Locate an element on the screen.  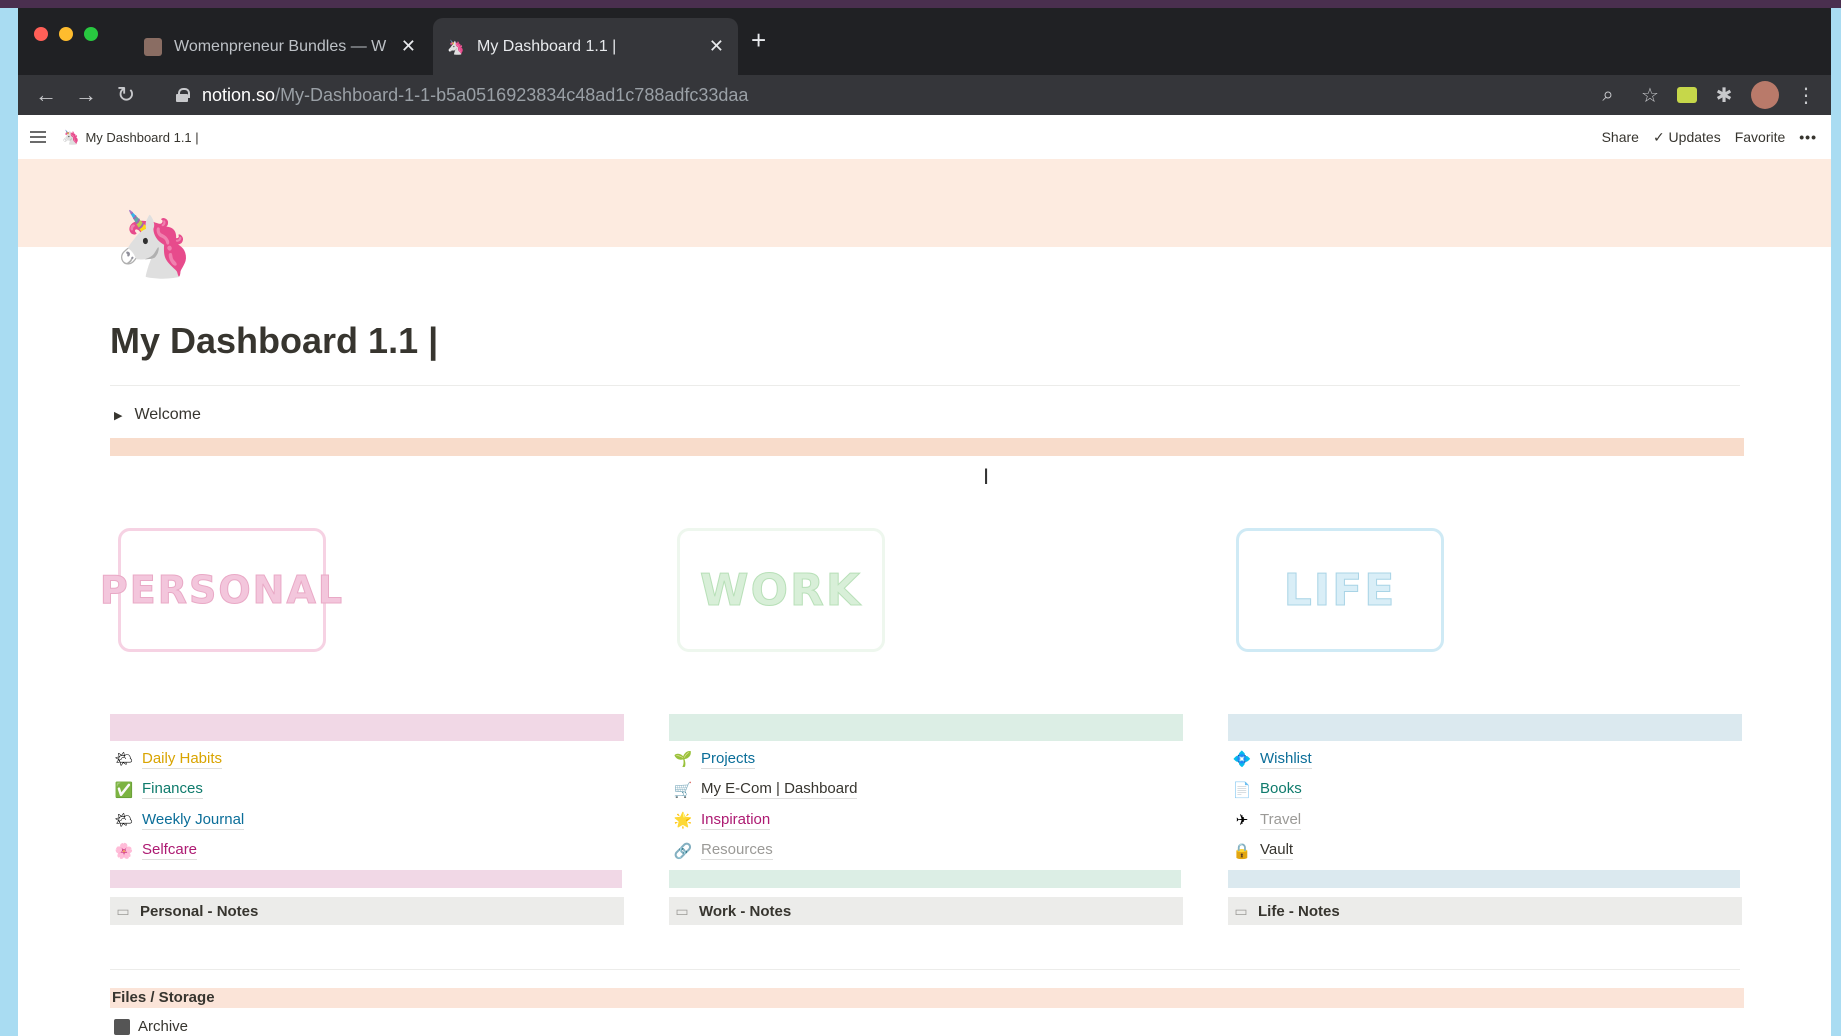
airplane-icon: ✈ is located at coordinates (1242, 821).